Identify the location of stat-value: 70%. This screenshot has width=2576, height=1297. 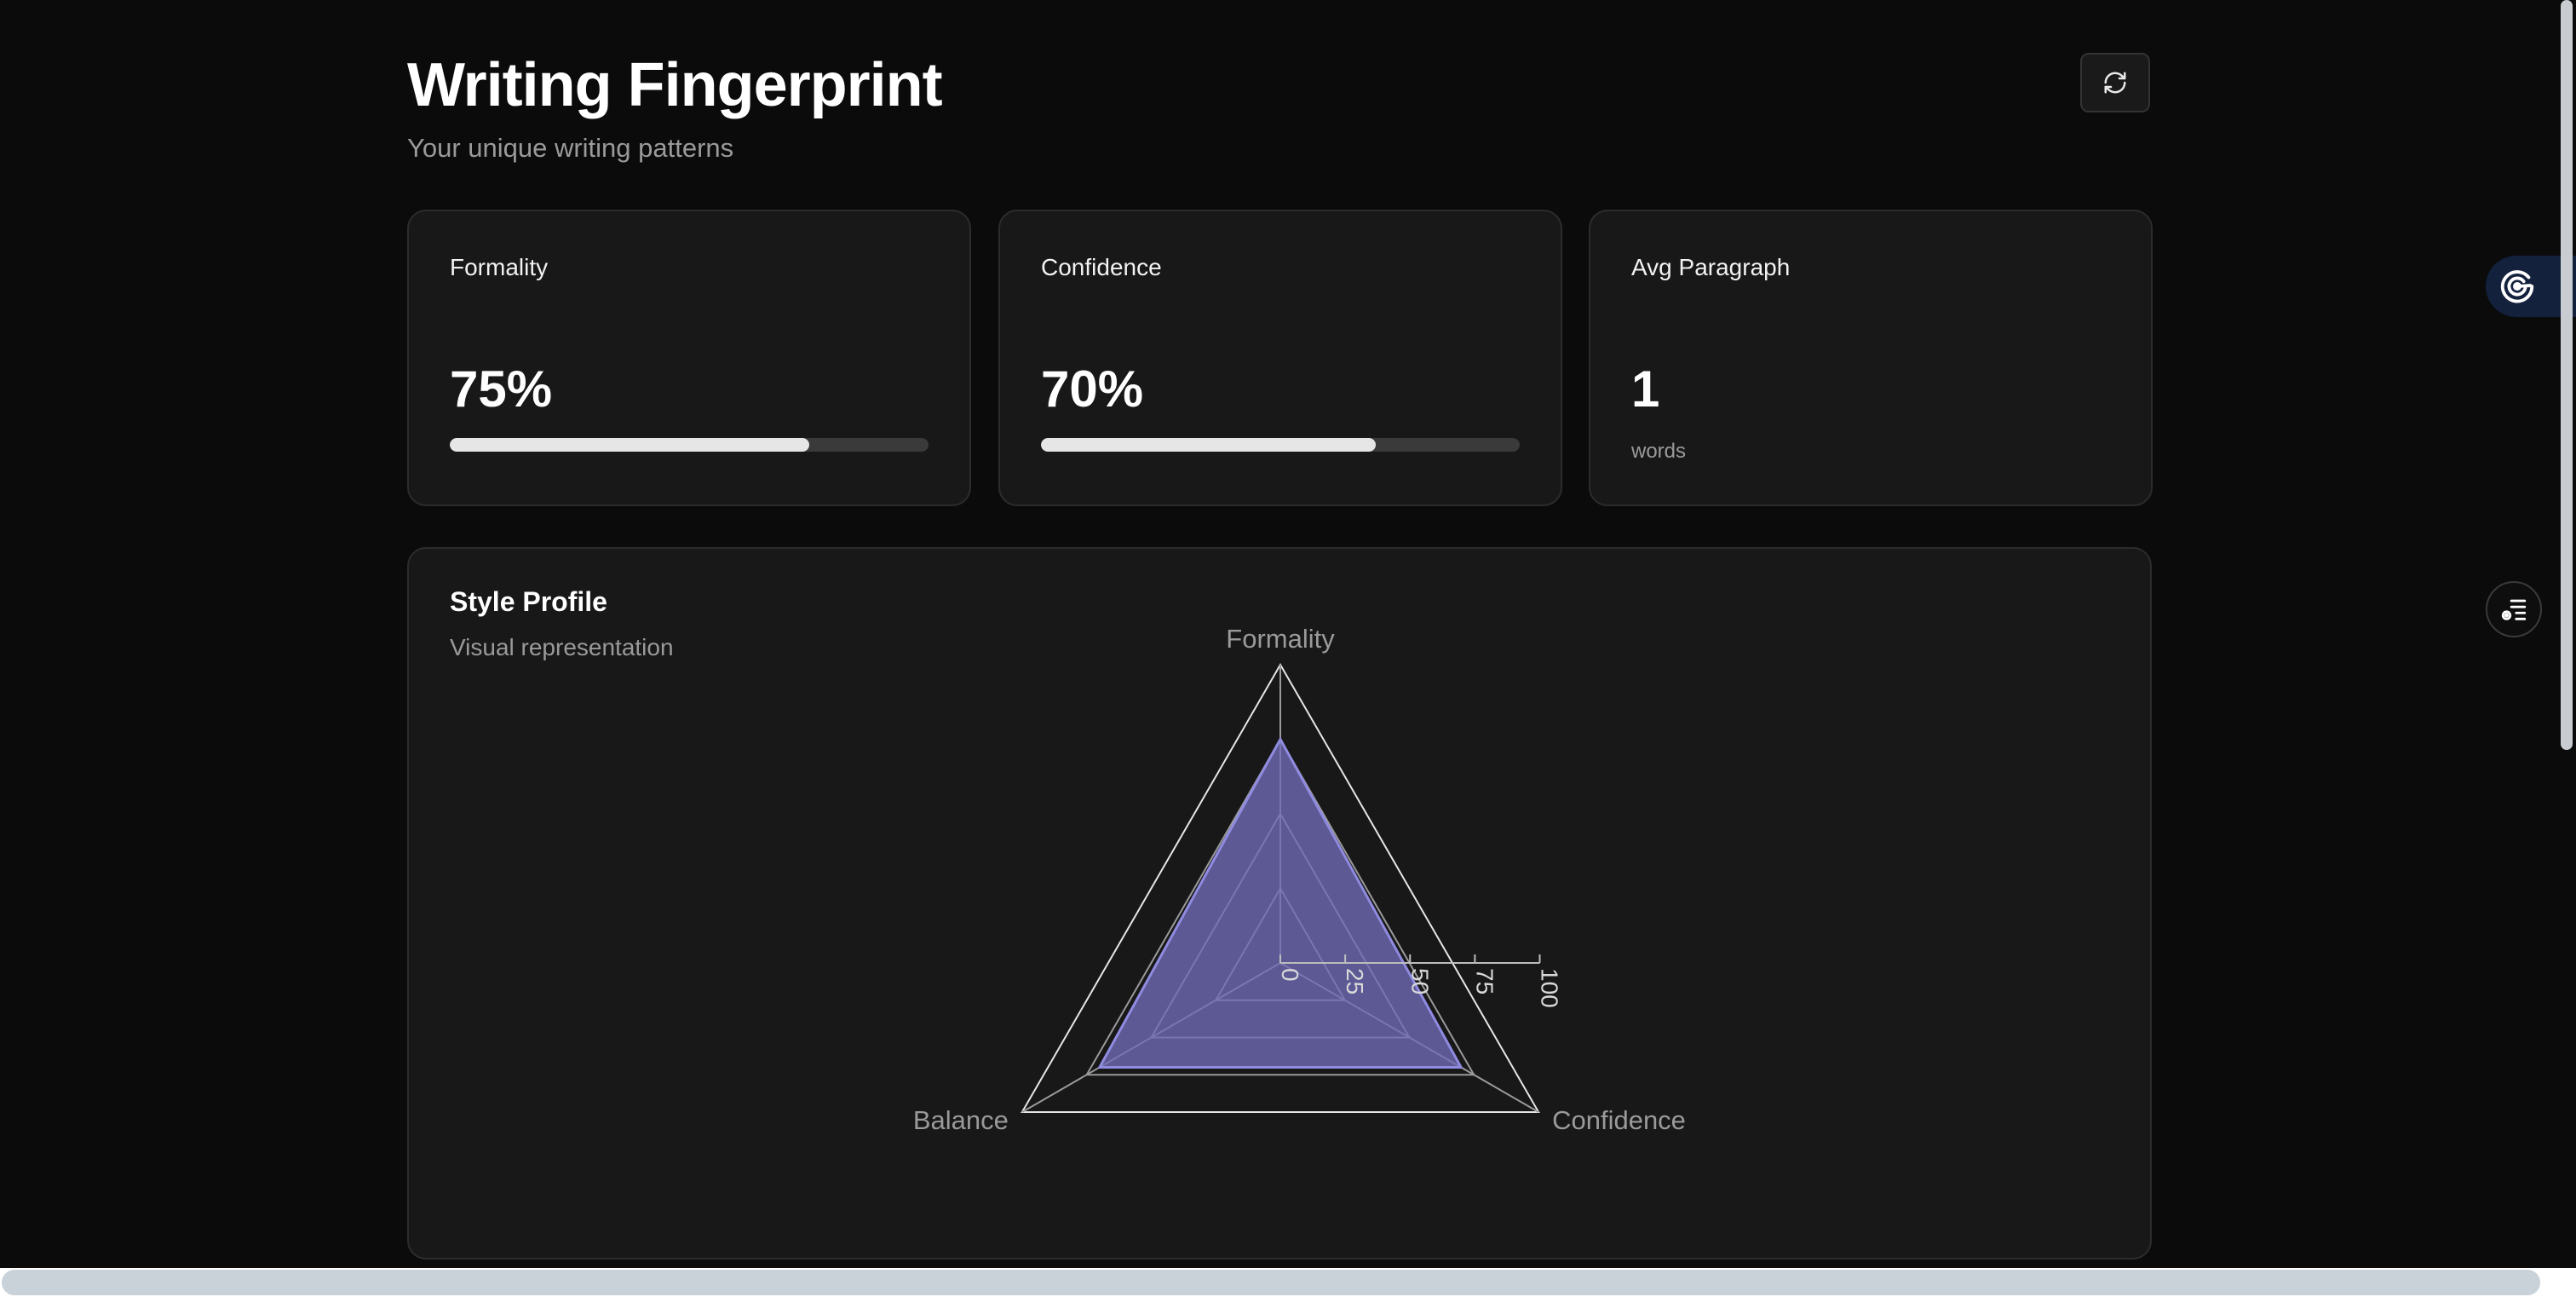
(1093, 389).